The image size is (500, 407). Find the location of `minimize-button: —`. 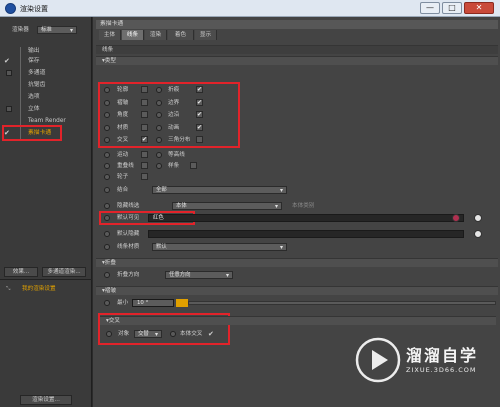

minimize-button: — is located at coordinates (430, 8).